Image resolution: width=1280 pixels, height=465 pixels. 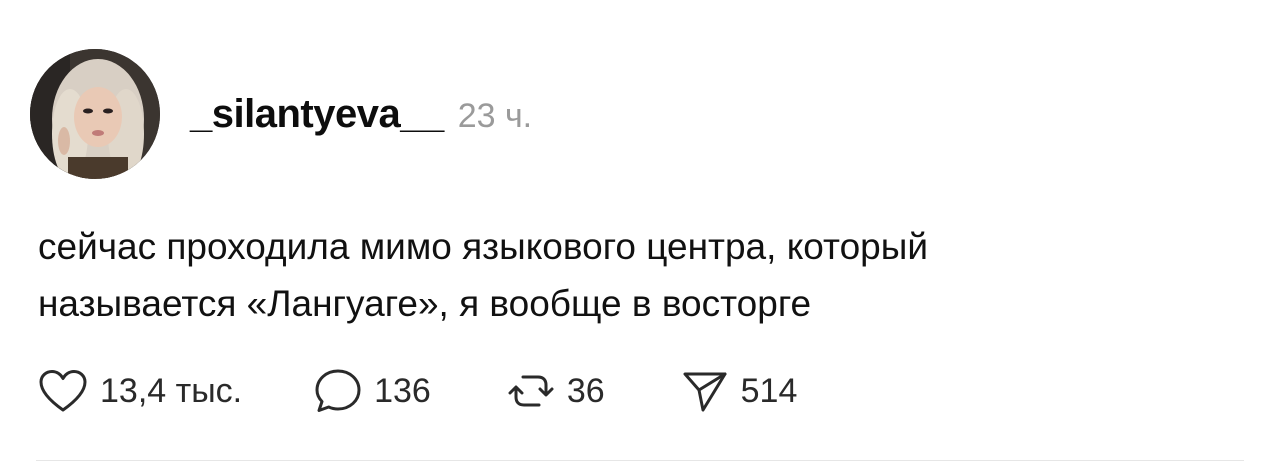 I want to click on username: _silantyeva__, so click(x=317, y=114).